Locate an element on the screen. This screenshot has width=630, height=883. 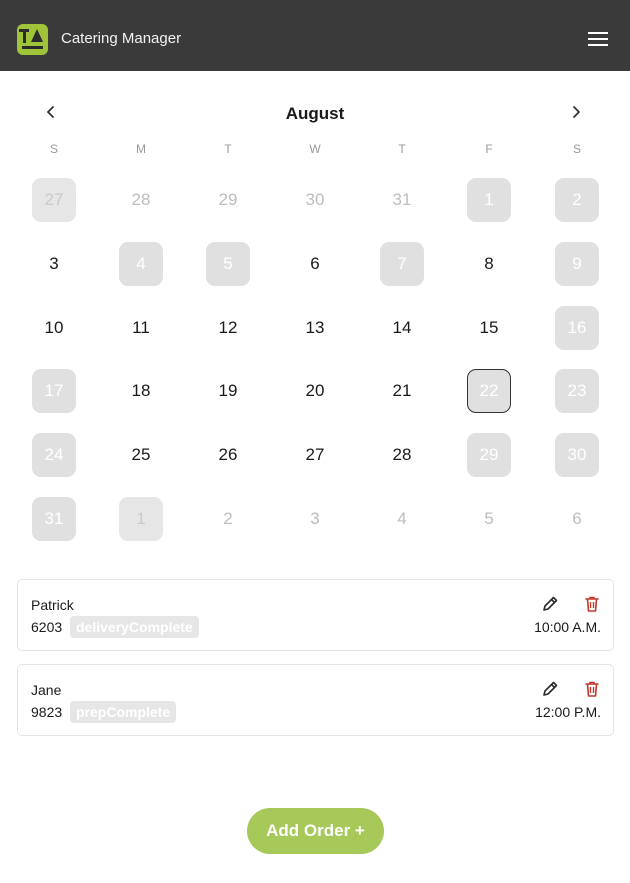
calendar-day: 13 is located at coordinates (315, 328).